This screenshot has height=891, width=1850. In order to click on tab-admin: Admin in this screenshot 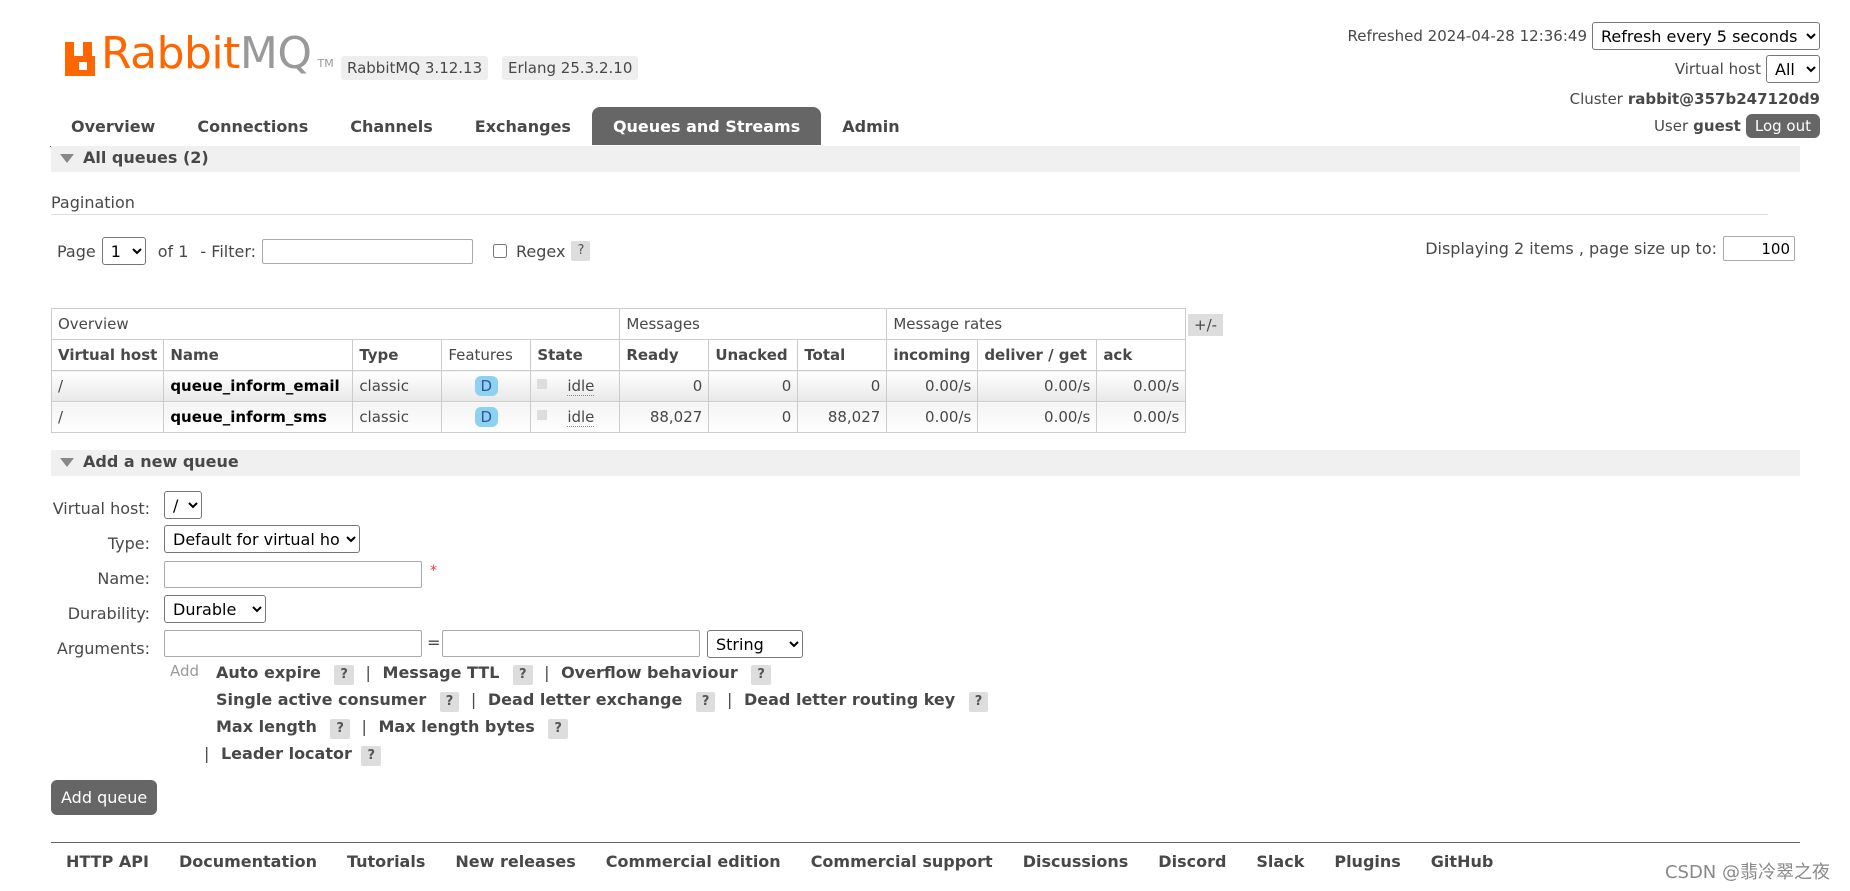, I will do `click(870, 126)`.